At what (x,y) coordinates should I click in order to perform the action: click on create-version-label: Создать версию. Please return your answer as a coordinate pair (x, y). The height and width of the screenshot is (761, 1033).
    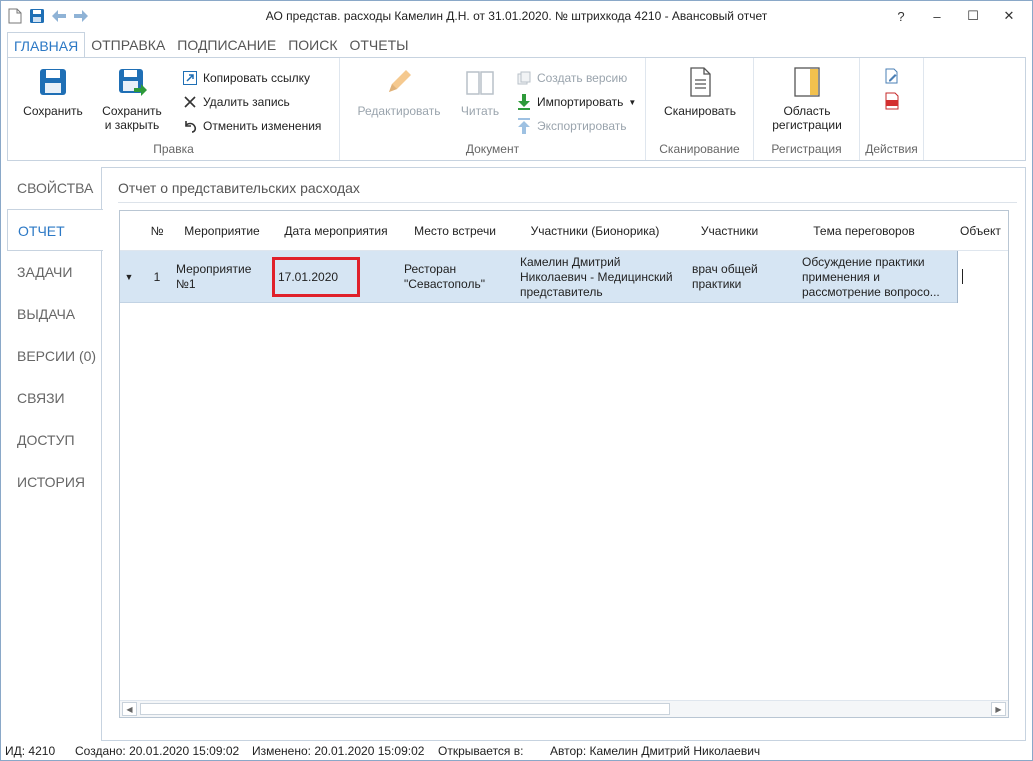
    Looking at the image, I should click on (582, 78).